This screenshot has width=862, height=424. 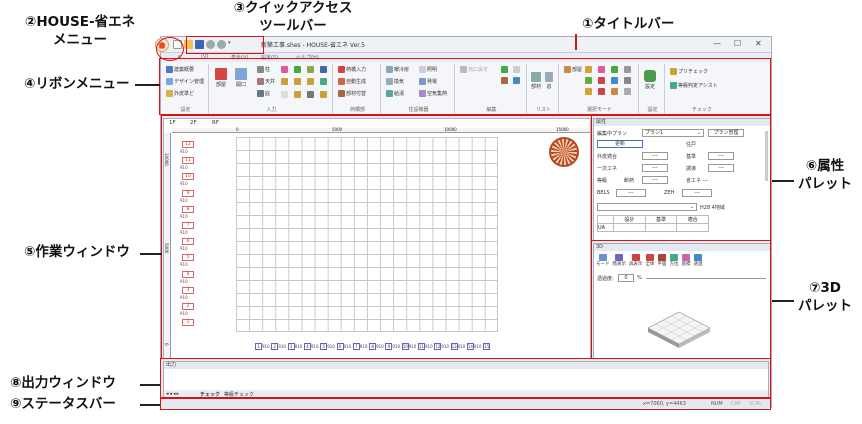 What do you see at coordinates (293, 17) in the screenshot?
I see `label-quick-access: ③クイックアクセス ツールバー` at bounding box center [293, 17].